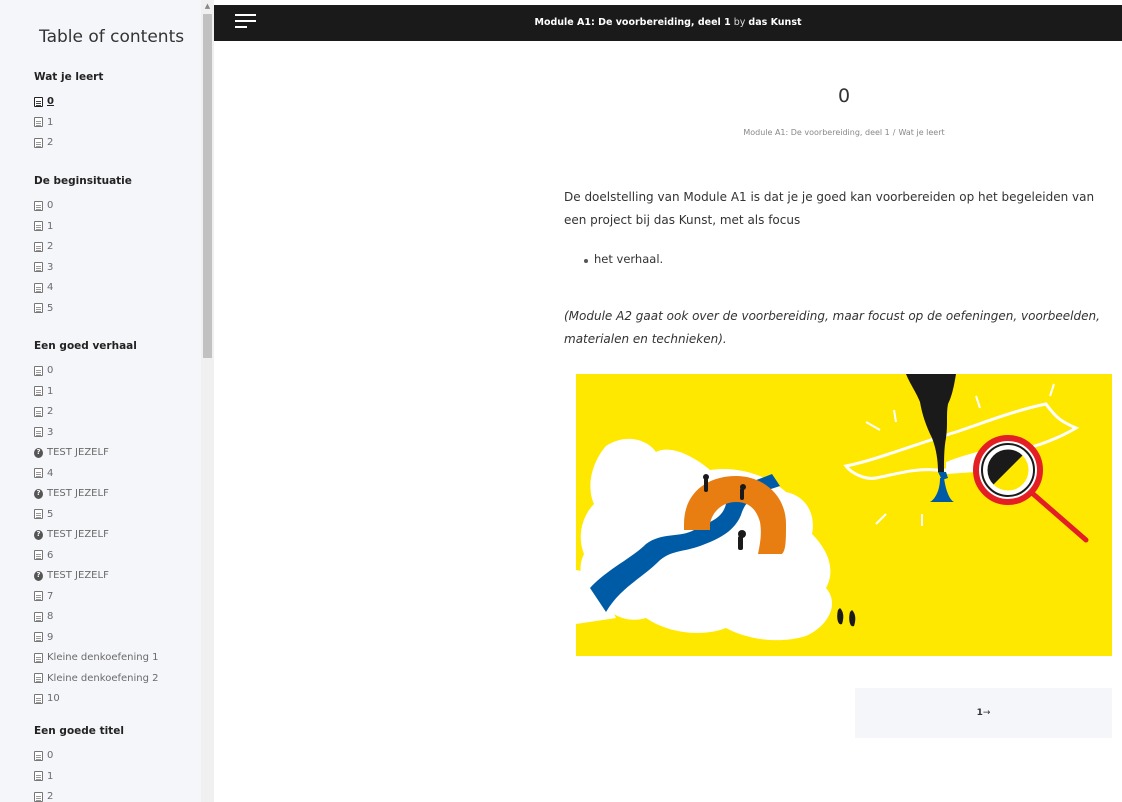 Image resolution: width=1122 pixels, height=802 pixels. I want to click on toc-item-label: 9, so click(50, 637).